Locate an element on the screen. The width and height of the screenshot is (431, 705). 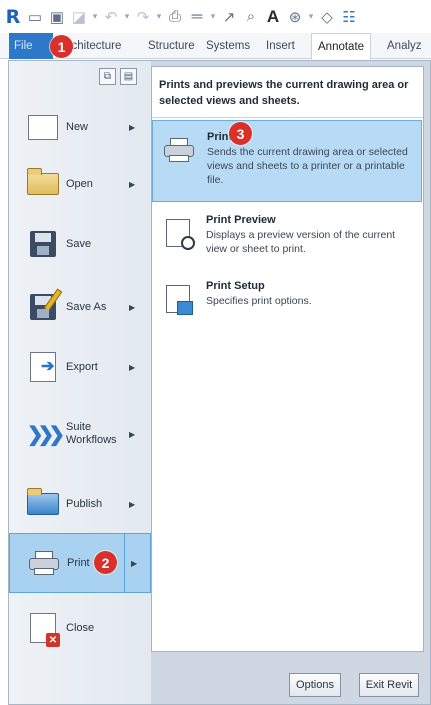
tab-structure: Structure is located at coordinates (171, 46).